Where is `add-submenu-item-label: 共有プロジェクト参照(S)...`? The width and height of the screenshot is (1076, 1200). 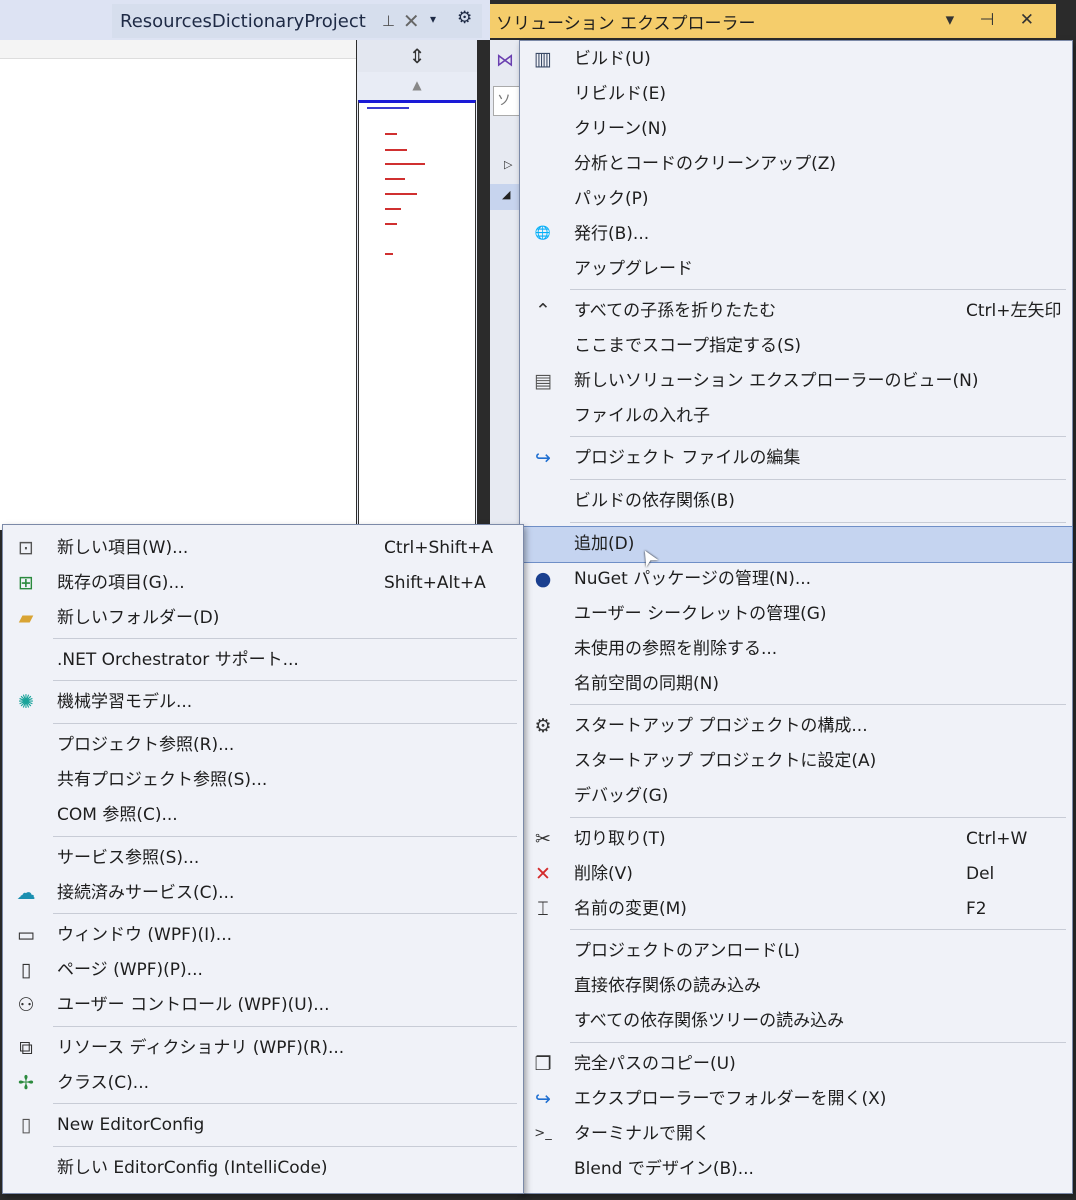
add-submenu-item-label: 共有プロジェクト参照(S)... is located at coordinates (162, 780).